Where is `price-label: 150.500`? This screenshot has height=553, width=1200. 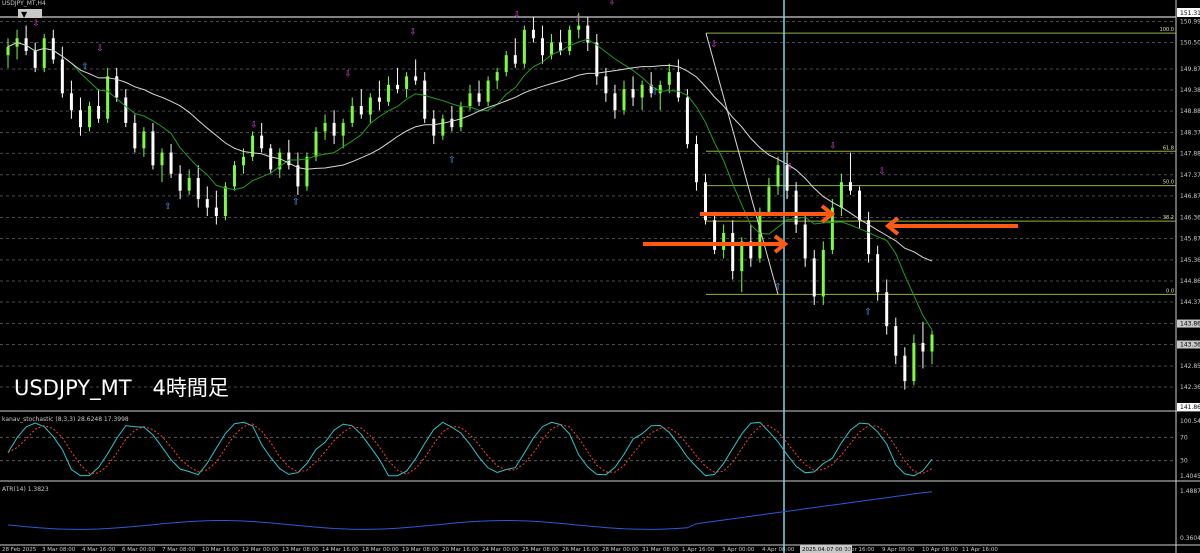
price-label: 150.500 is located at coordinates (1190, 42).